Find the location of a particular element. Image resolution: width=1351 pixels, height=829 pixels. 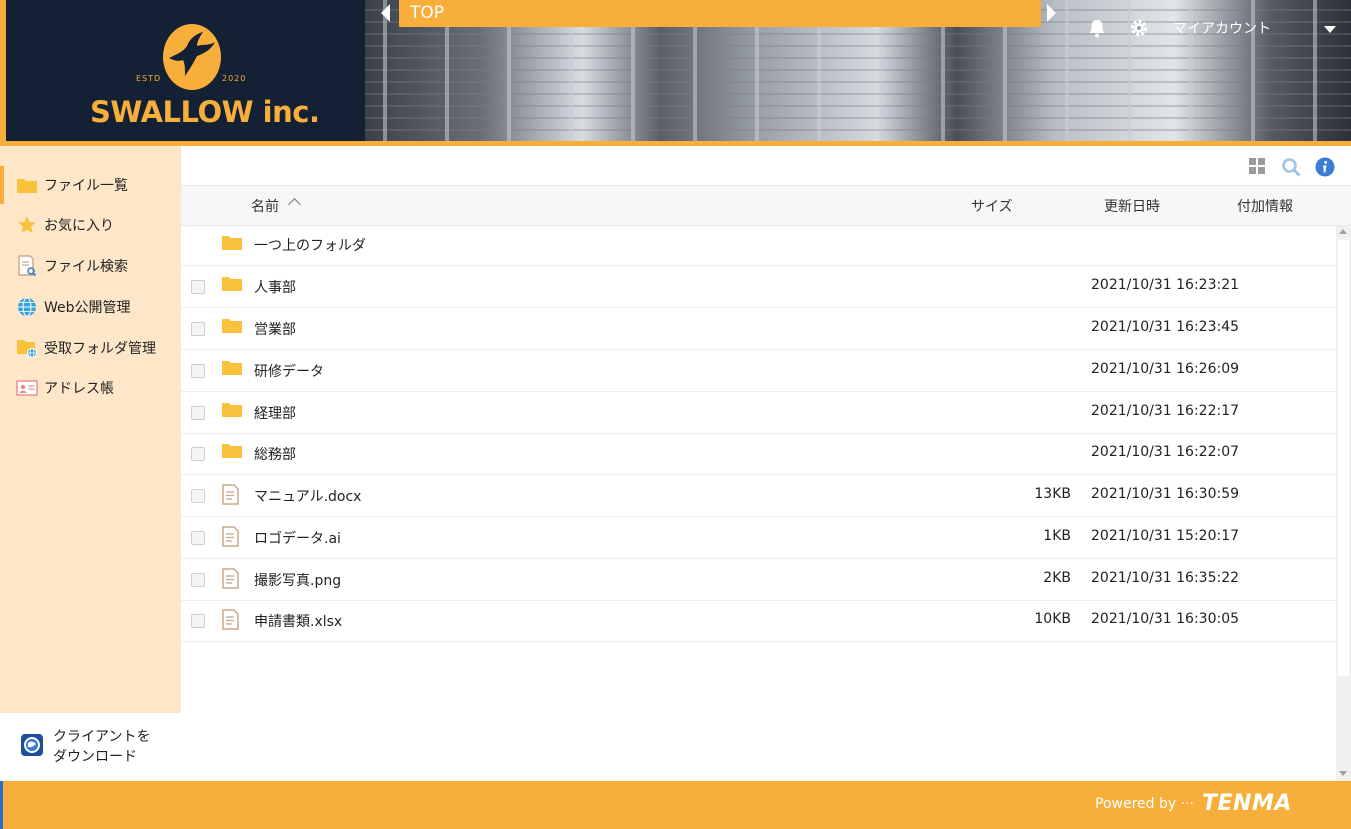

logo-year-text: 2020 is located at coordinates (234, 78).